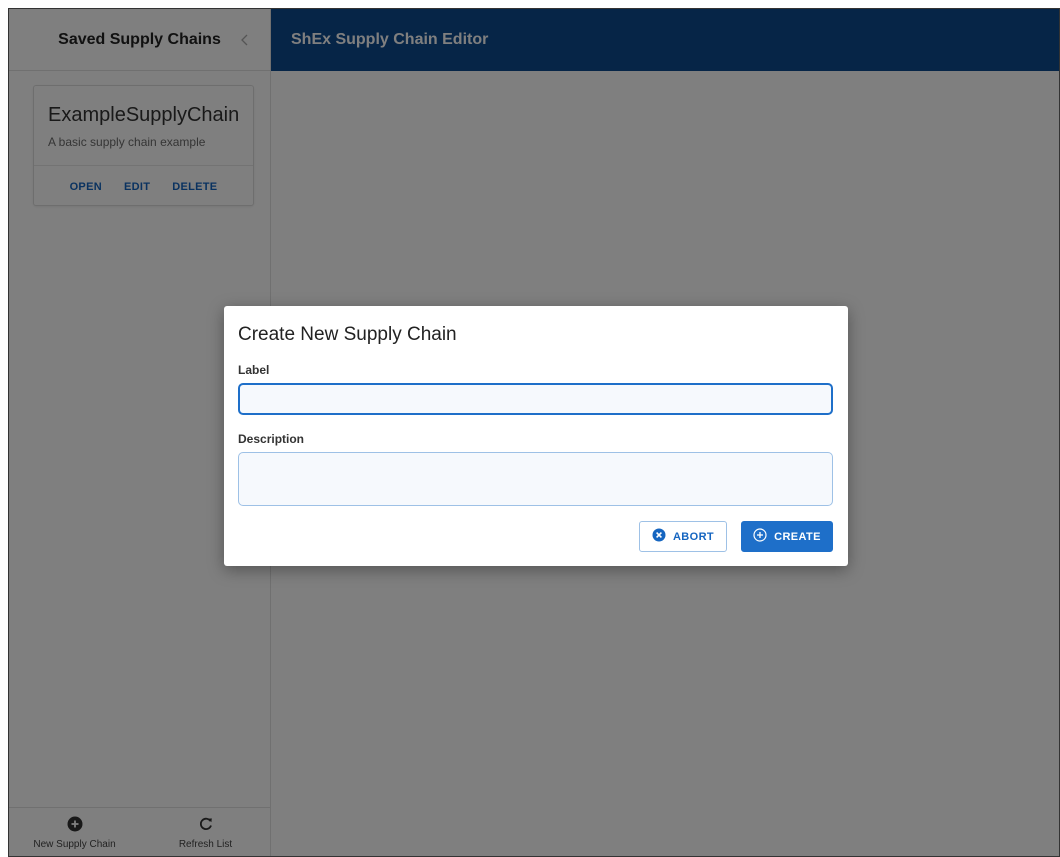 This screenshot has height=857, width=1060. I want to click on abort-label: ABORT, so click(693, 536).